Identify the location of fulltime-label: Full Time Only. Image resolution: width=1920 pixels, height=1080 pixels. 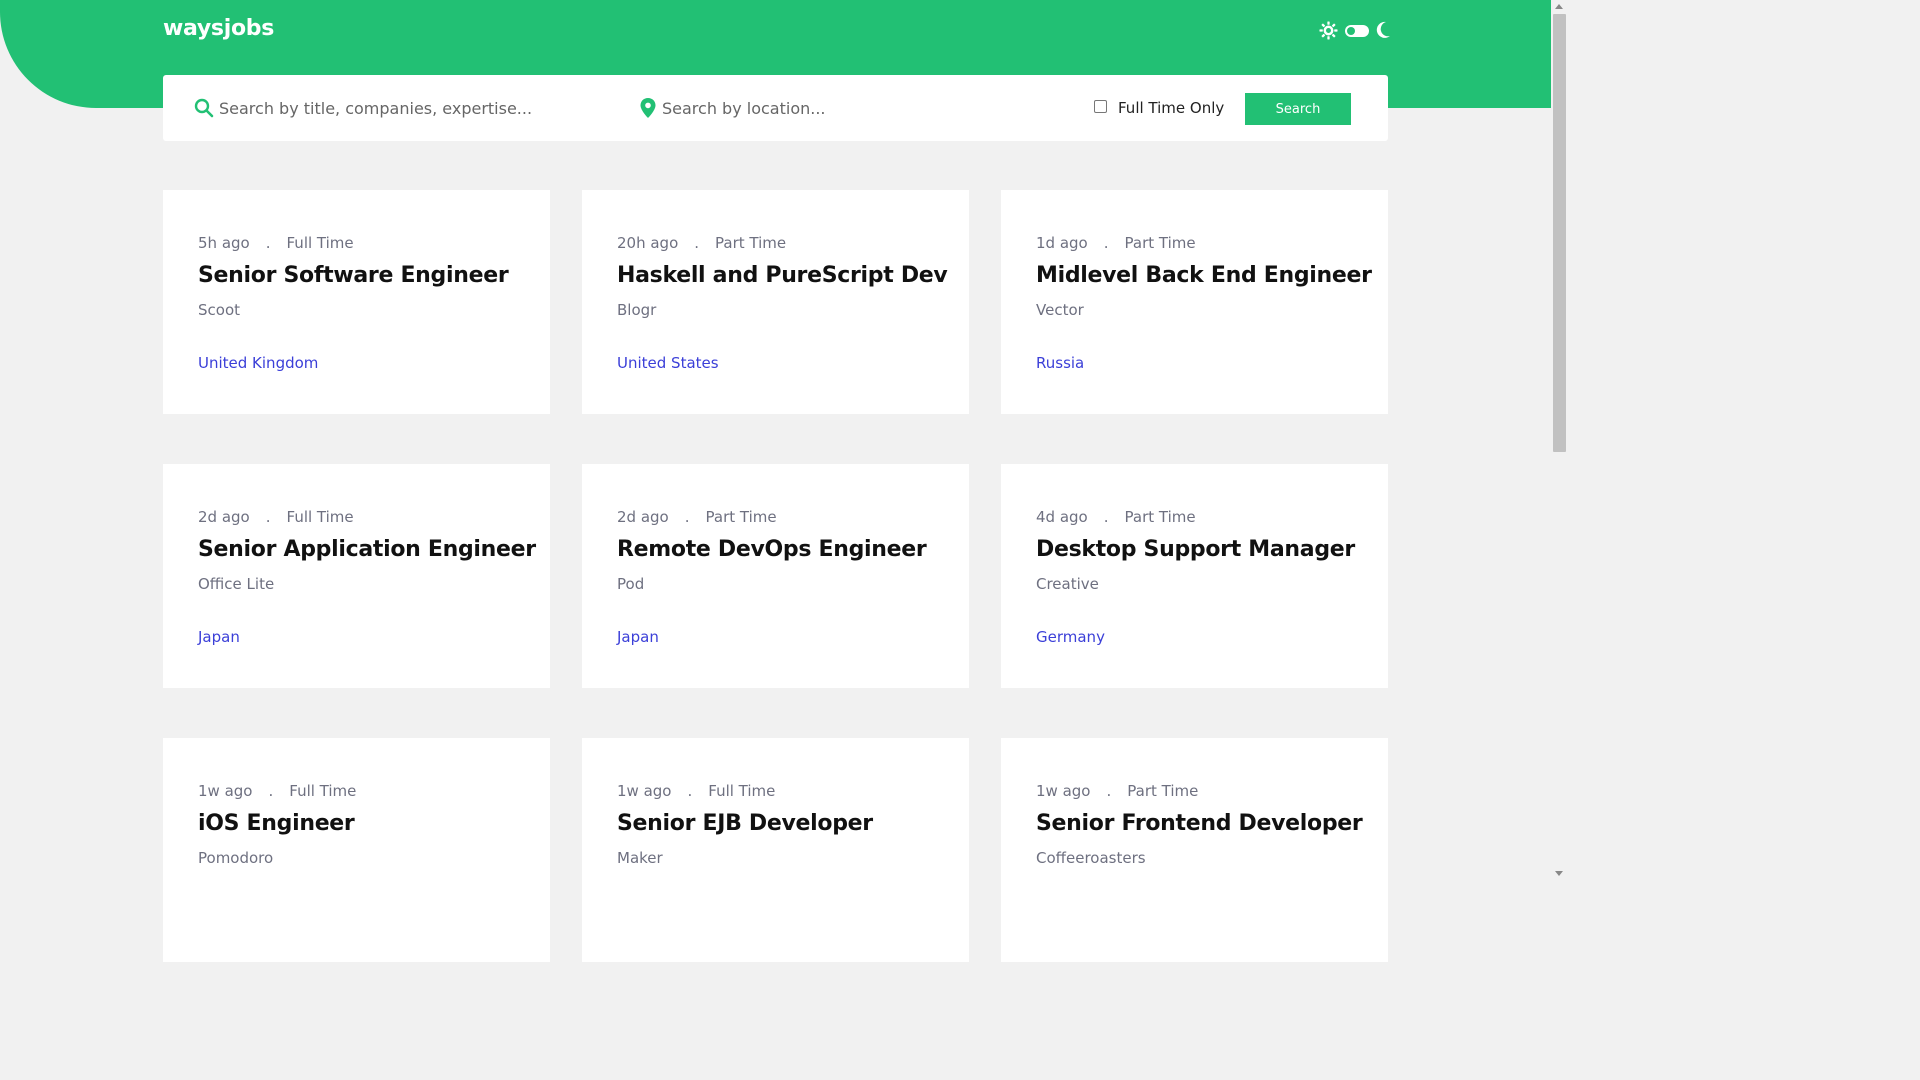
(1171, 108).